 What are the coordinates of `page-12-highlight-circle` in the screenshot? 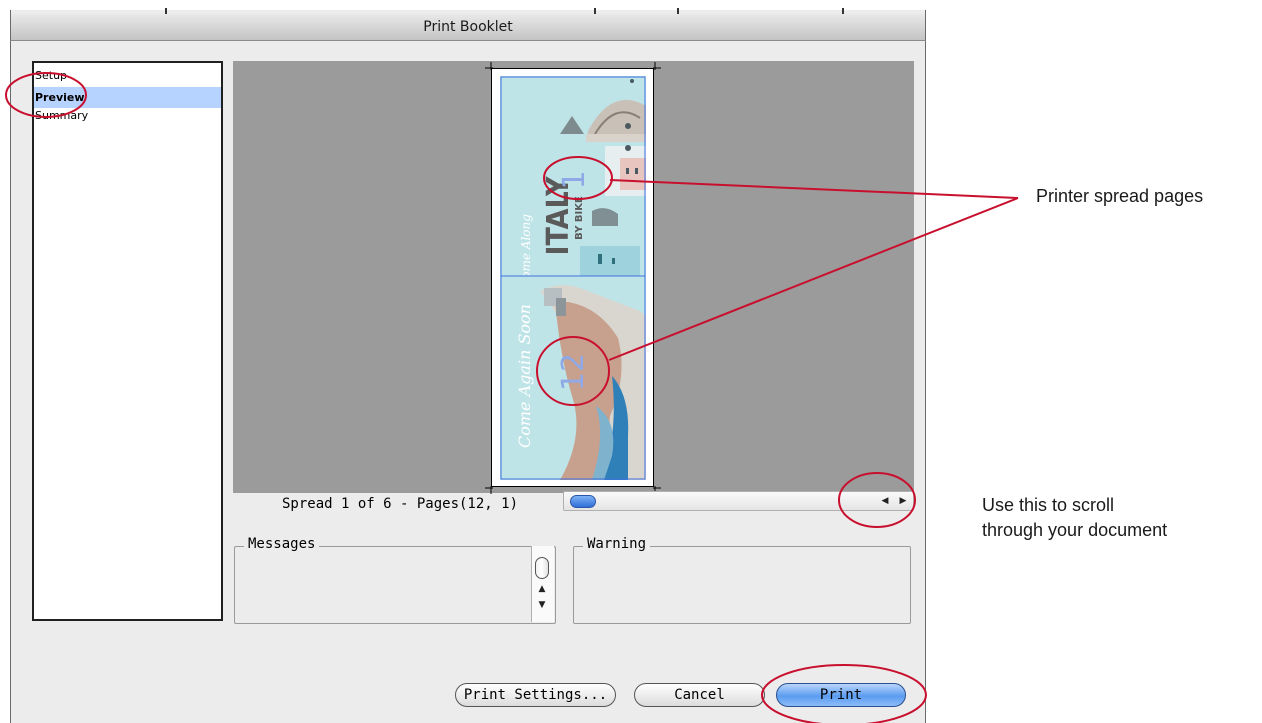 It's located at (573, 371).